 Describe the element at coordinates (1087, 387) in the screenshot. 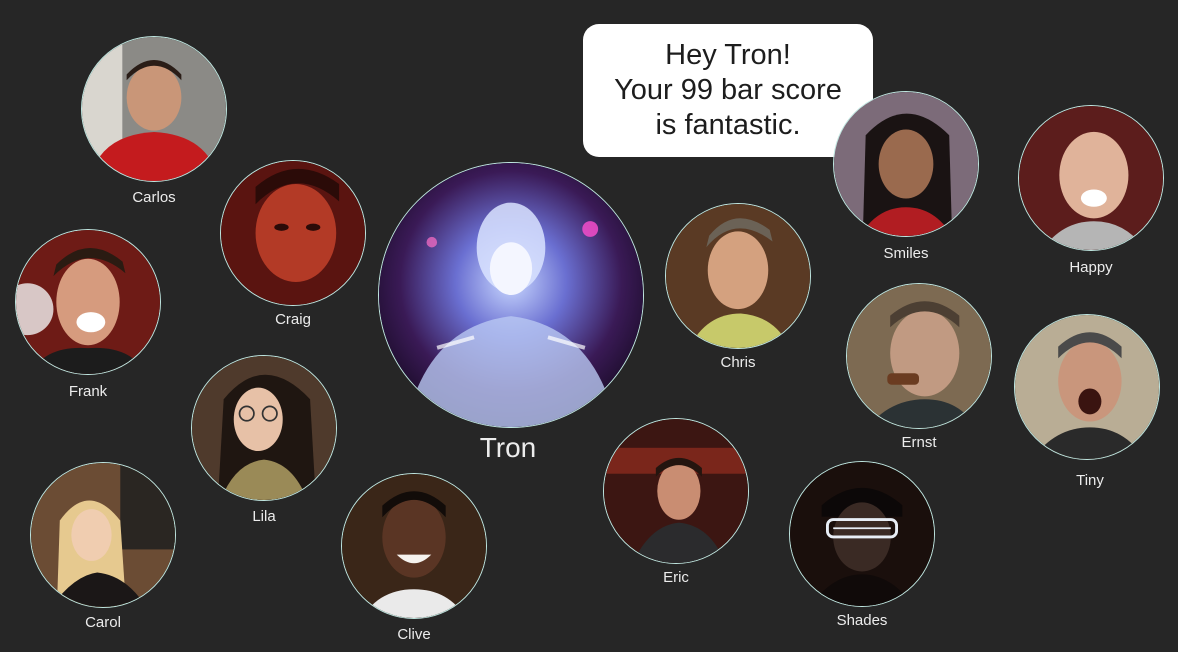

I see `avatar-tiny` at that location.